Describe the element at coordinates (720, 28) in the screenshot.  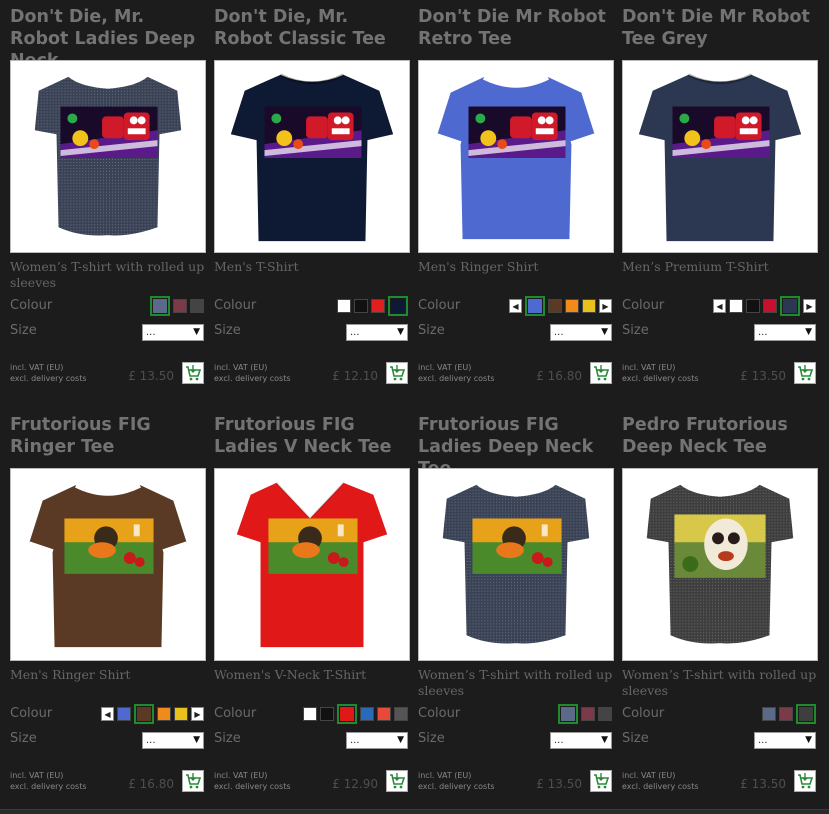
I see `product-title: Don't Die Mr Robot Tee Grey` at that location.